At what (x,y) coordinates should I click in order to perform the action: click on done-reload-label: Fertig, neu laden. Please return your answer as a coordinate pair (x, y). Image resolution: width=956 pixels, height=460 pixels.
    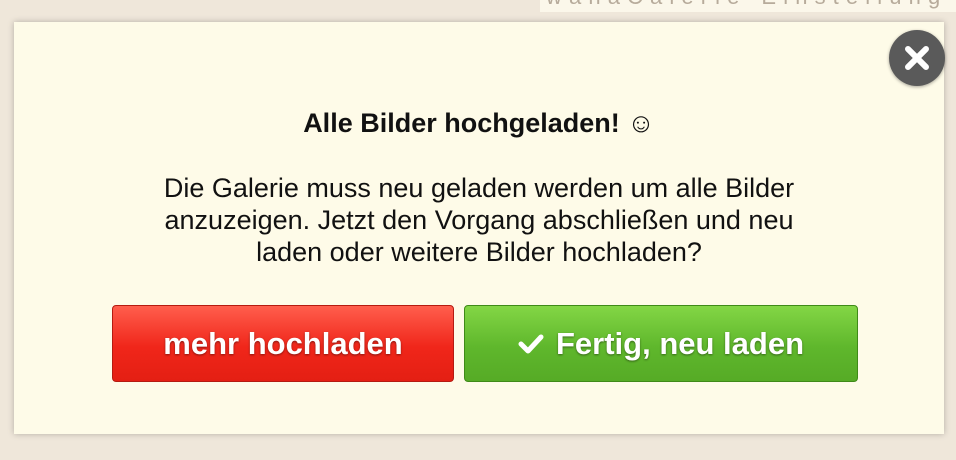
    Looking at the image, I should click on (680, 343).